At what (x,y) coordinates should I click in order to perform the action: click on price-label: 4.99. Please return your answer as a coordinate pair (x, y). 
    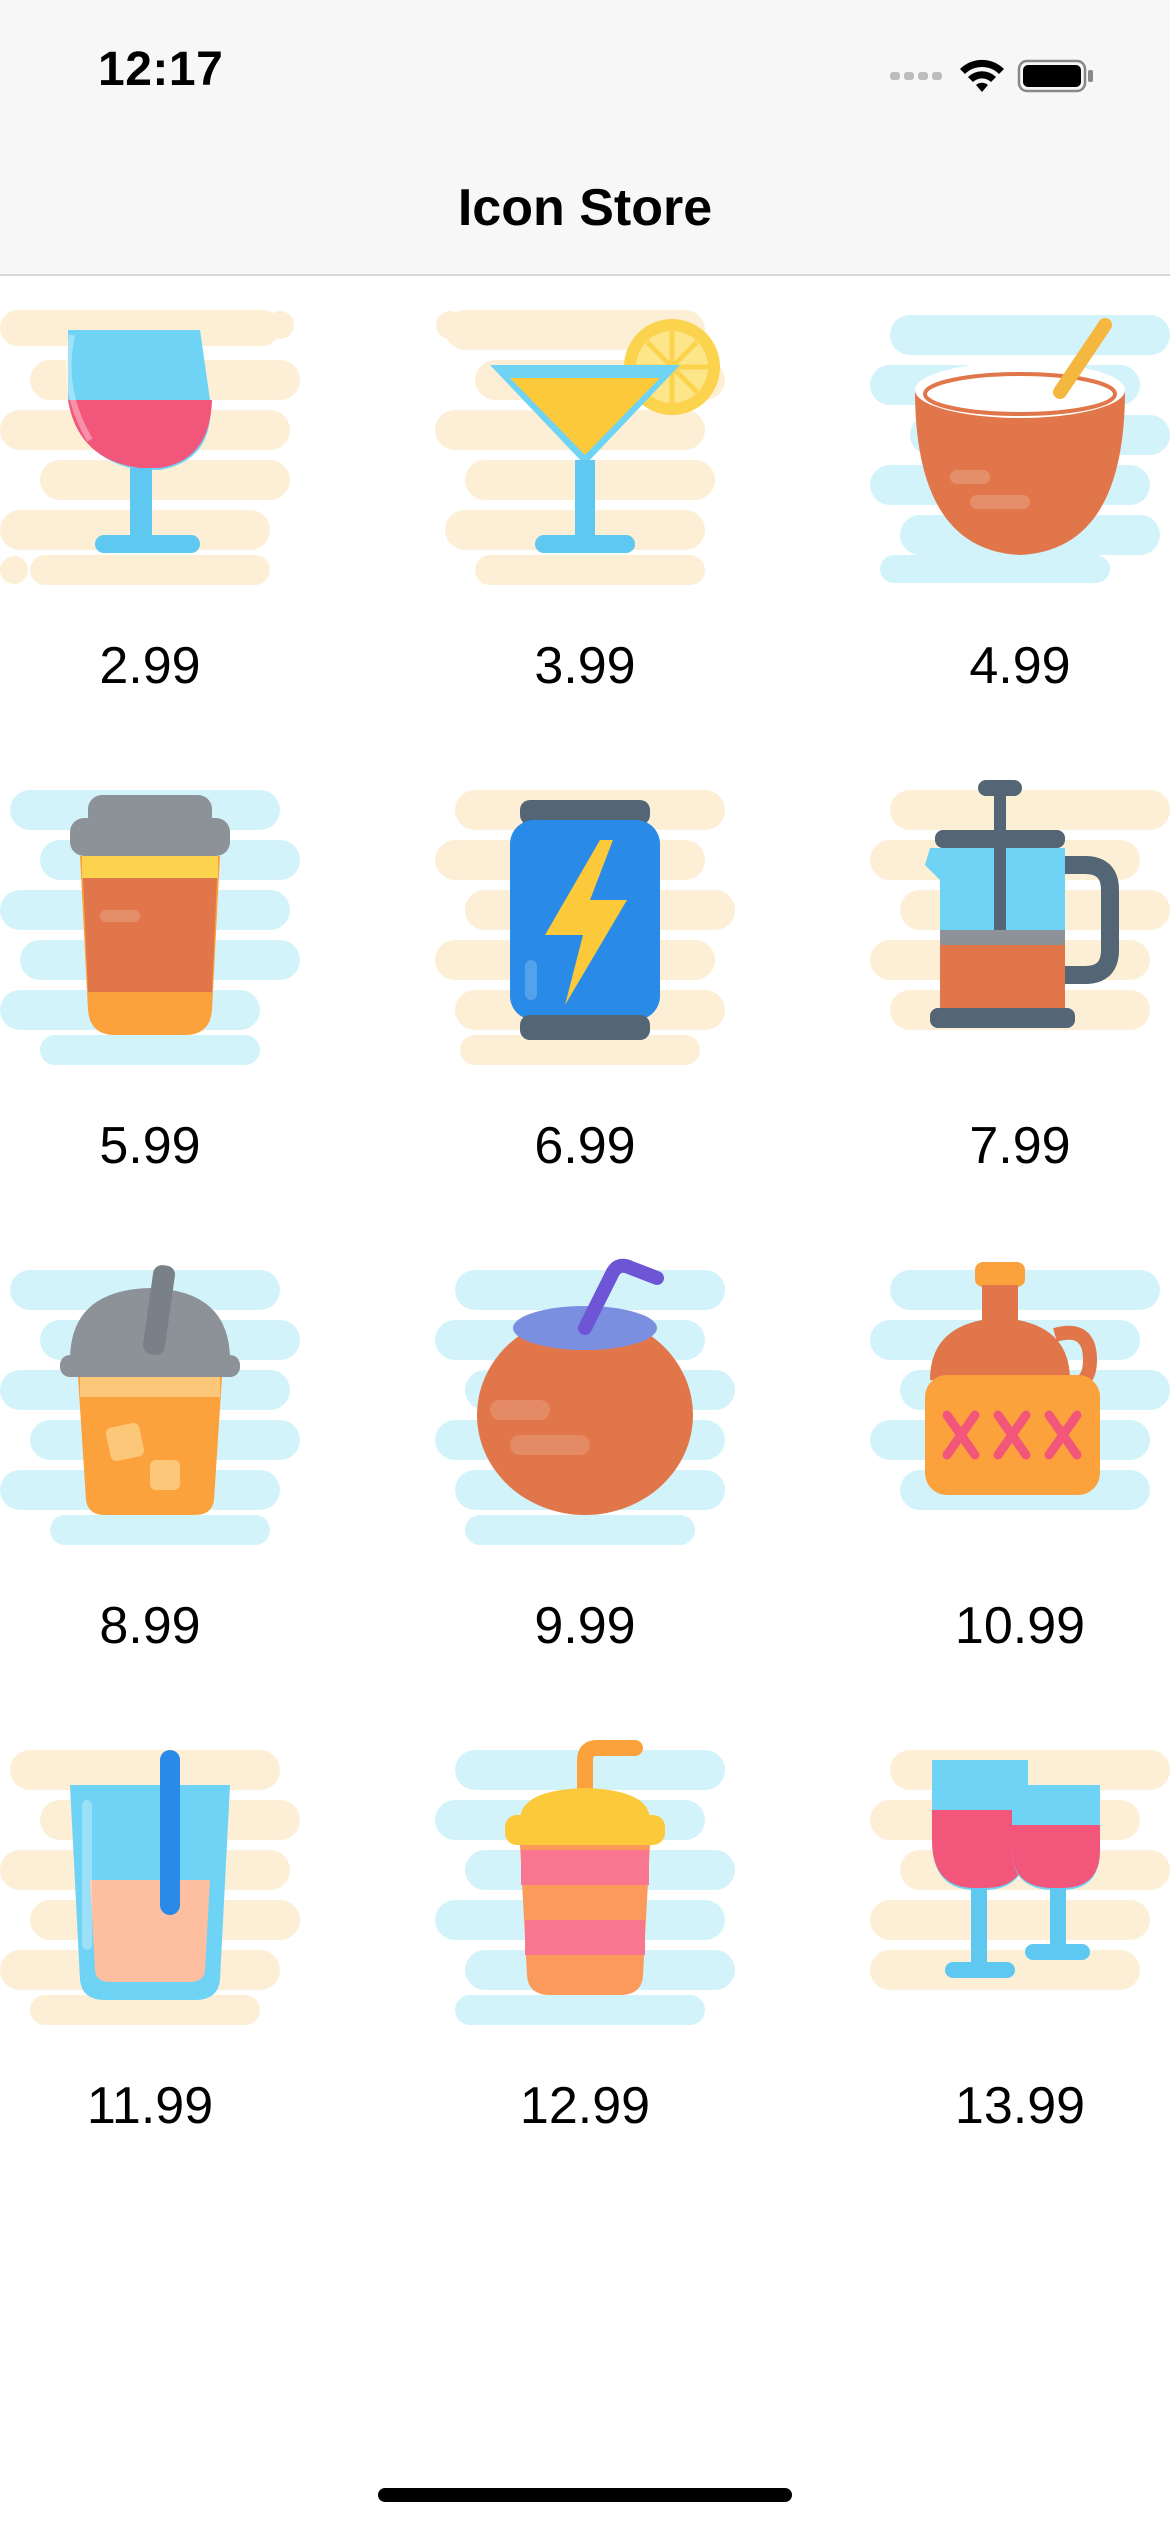
    Looking at the image, I should click on (1020, 666).